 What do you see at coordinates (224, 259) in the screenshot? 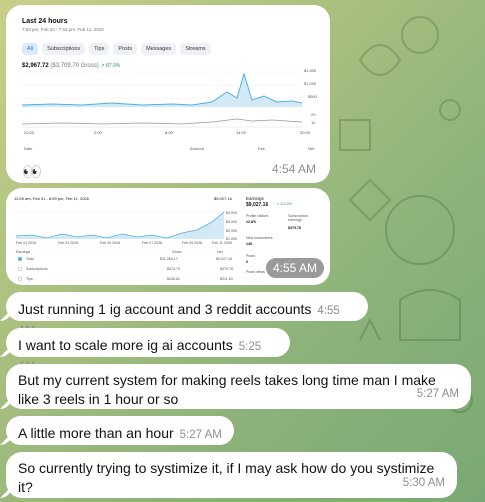
I see `row-total-net: $9,027.16` at bounding box center [224, 259].